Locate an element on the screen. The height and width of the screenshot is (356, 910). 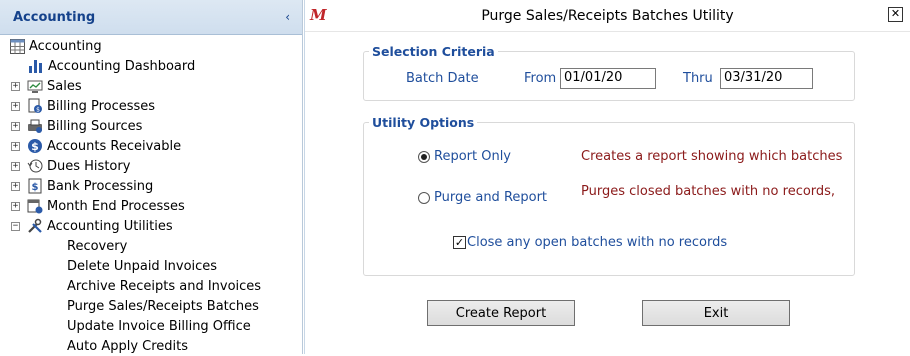
sidebar-header: Accounting ‹ is located at coordinates (151, 17).